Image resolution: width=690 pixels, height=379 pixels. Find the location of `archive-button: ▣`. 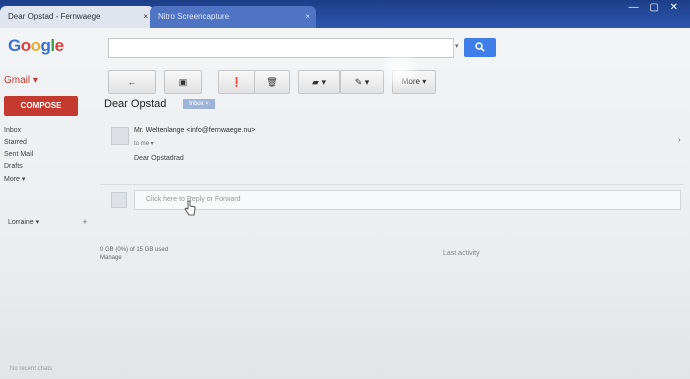

archive-button: ▣ is located at coordinates (183, 82).